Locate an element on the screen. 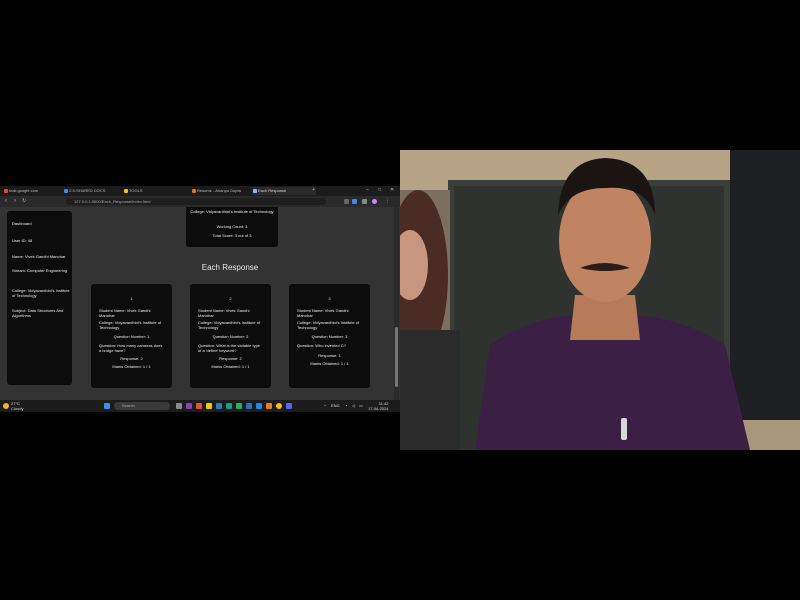 The width and height of the screenshot is (800, 600). sidebar-dashboard: Dashboard is located at coordinates (42, 223).